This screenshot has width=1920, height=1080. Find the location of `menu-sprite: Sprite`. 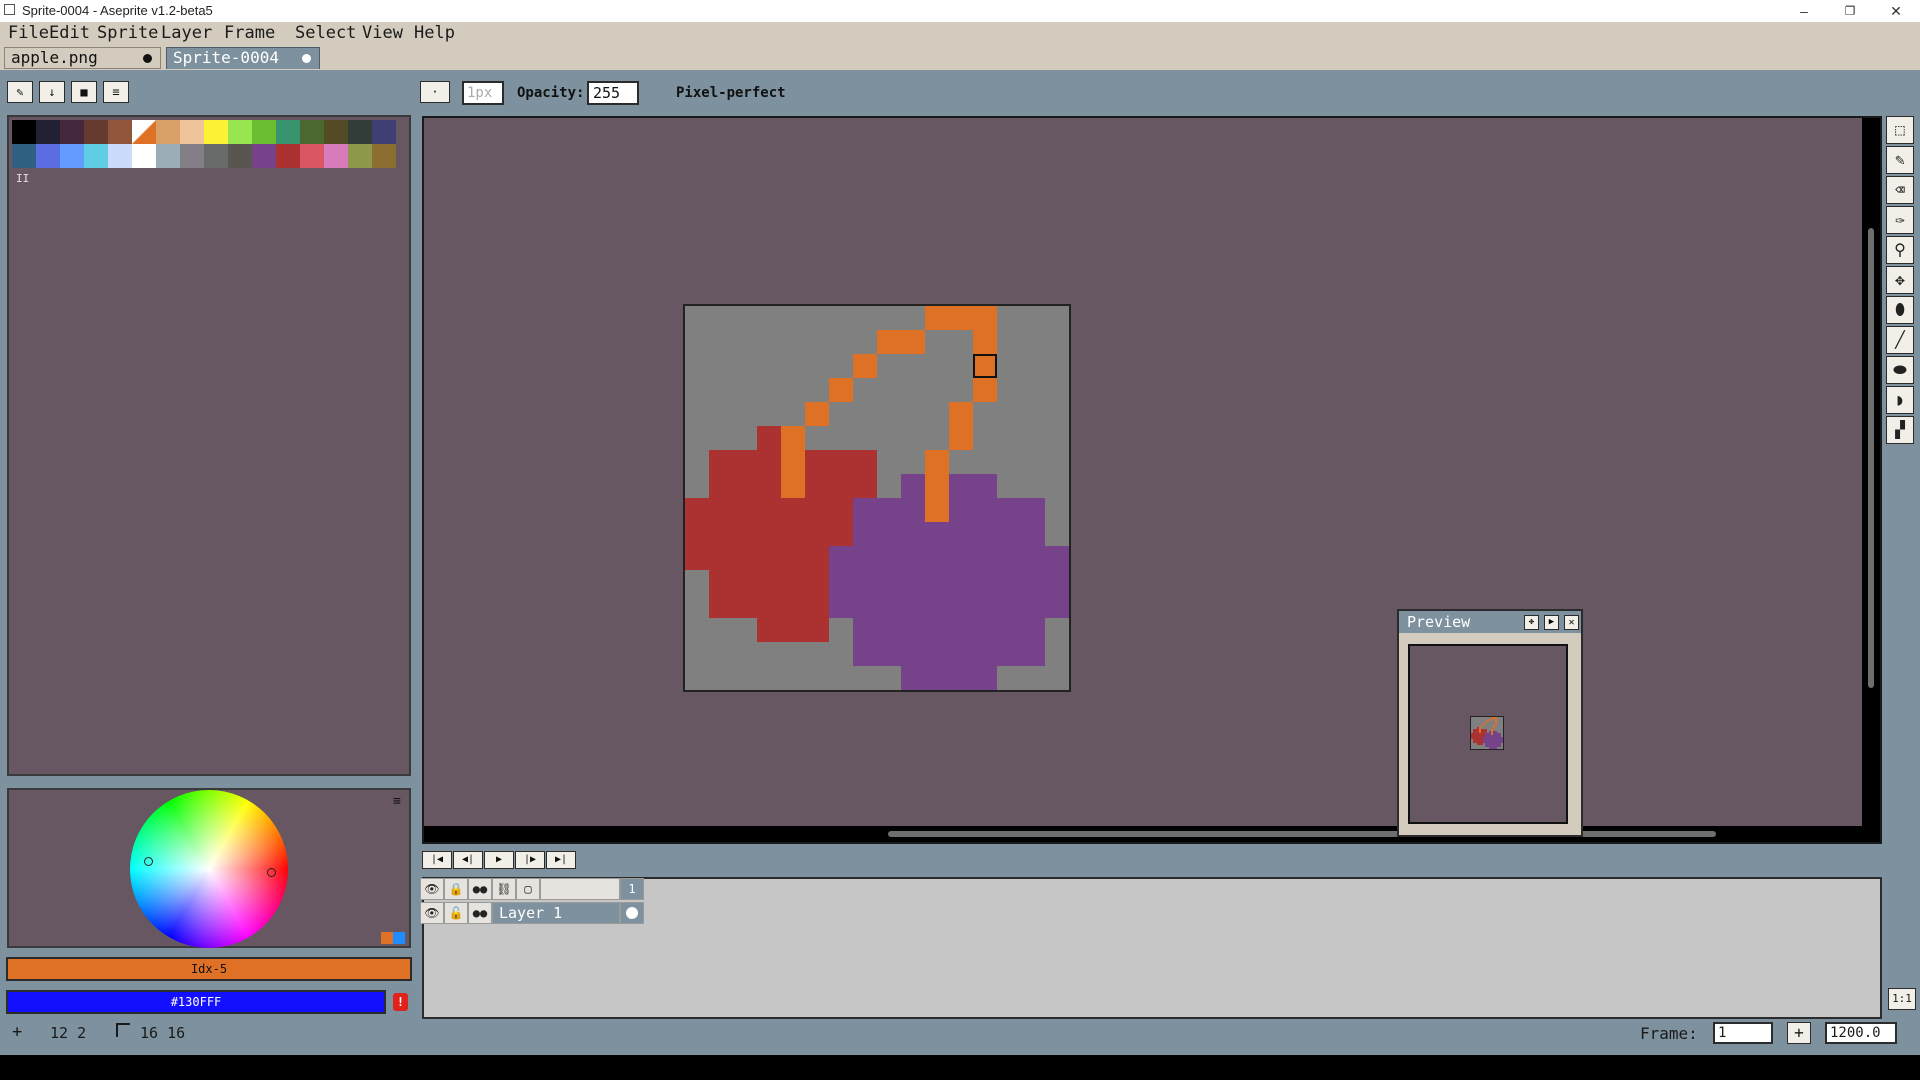

menu-sprite: Sprite is located at coordinates (127, 33).